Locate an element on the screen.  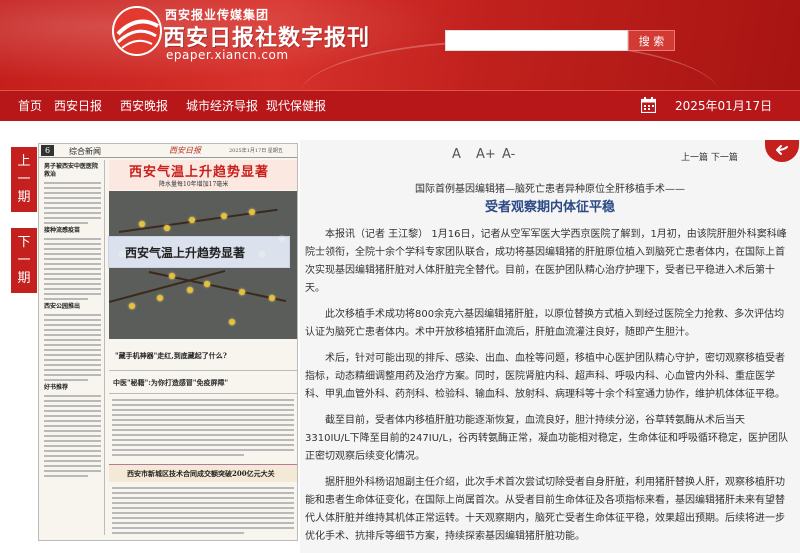
page-left-column: 男子被西安中医医院救治 接种流感疫苗 西安公园推出 好书推荐 is located at coordinates (73, 347).